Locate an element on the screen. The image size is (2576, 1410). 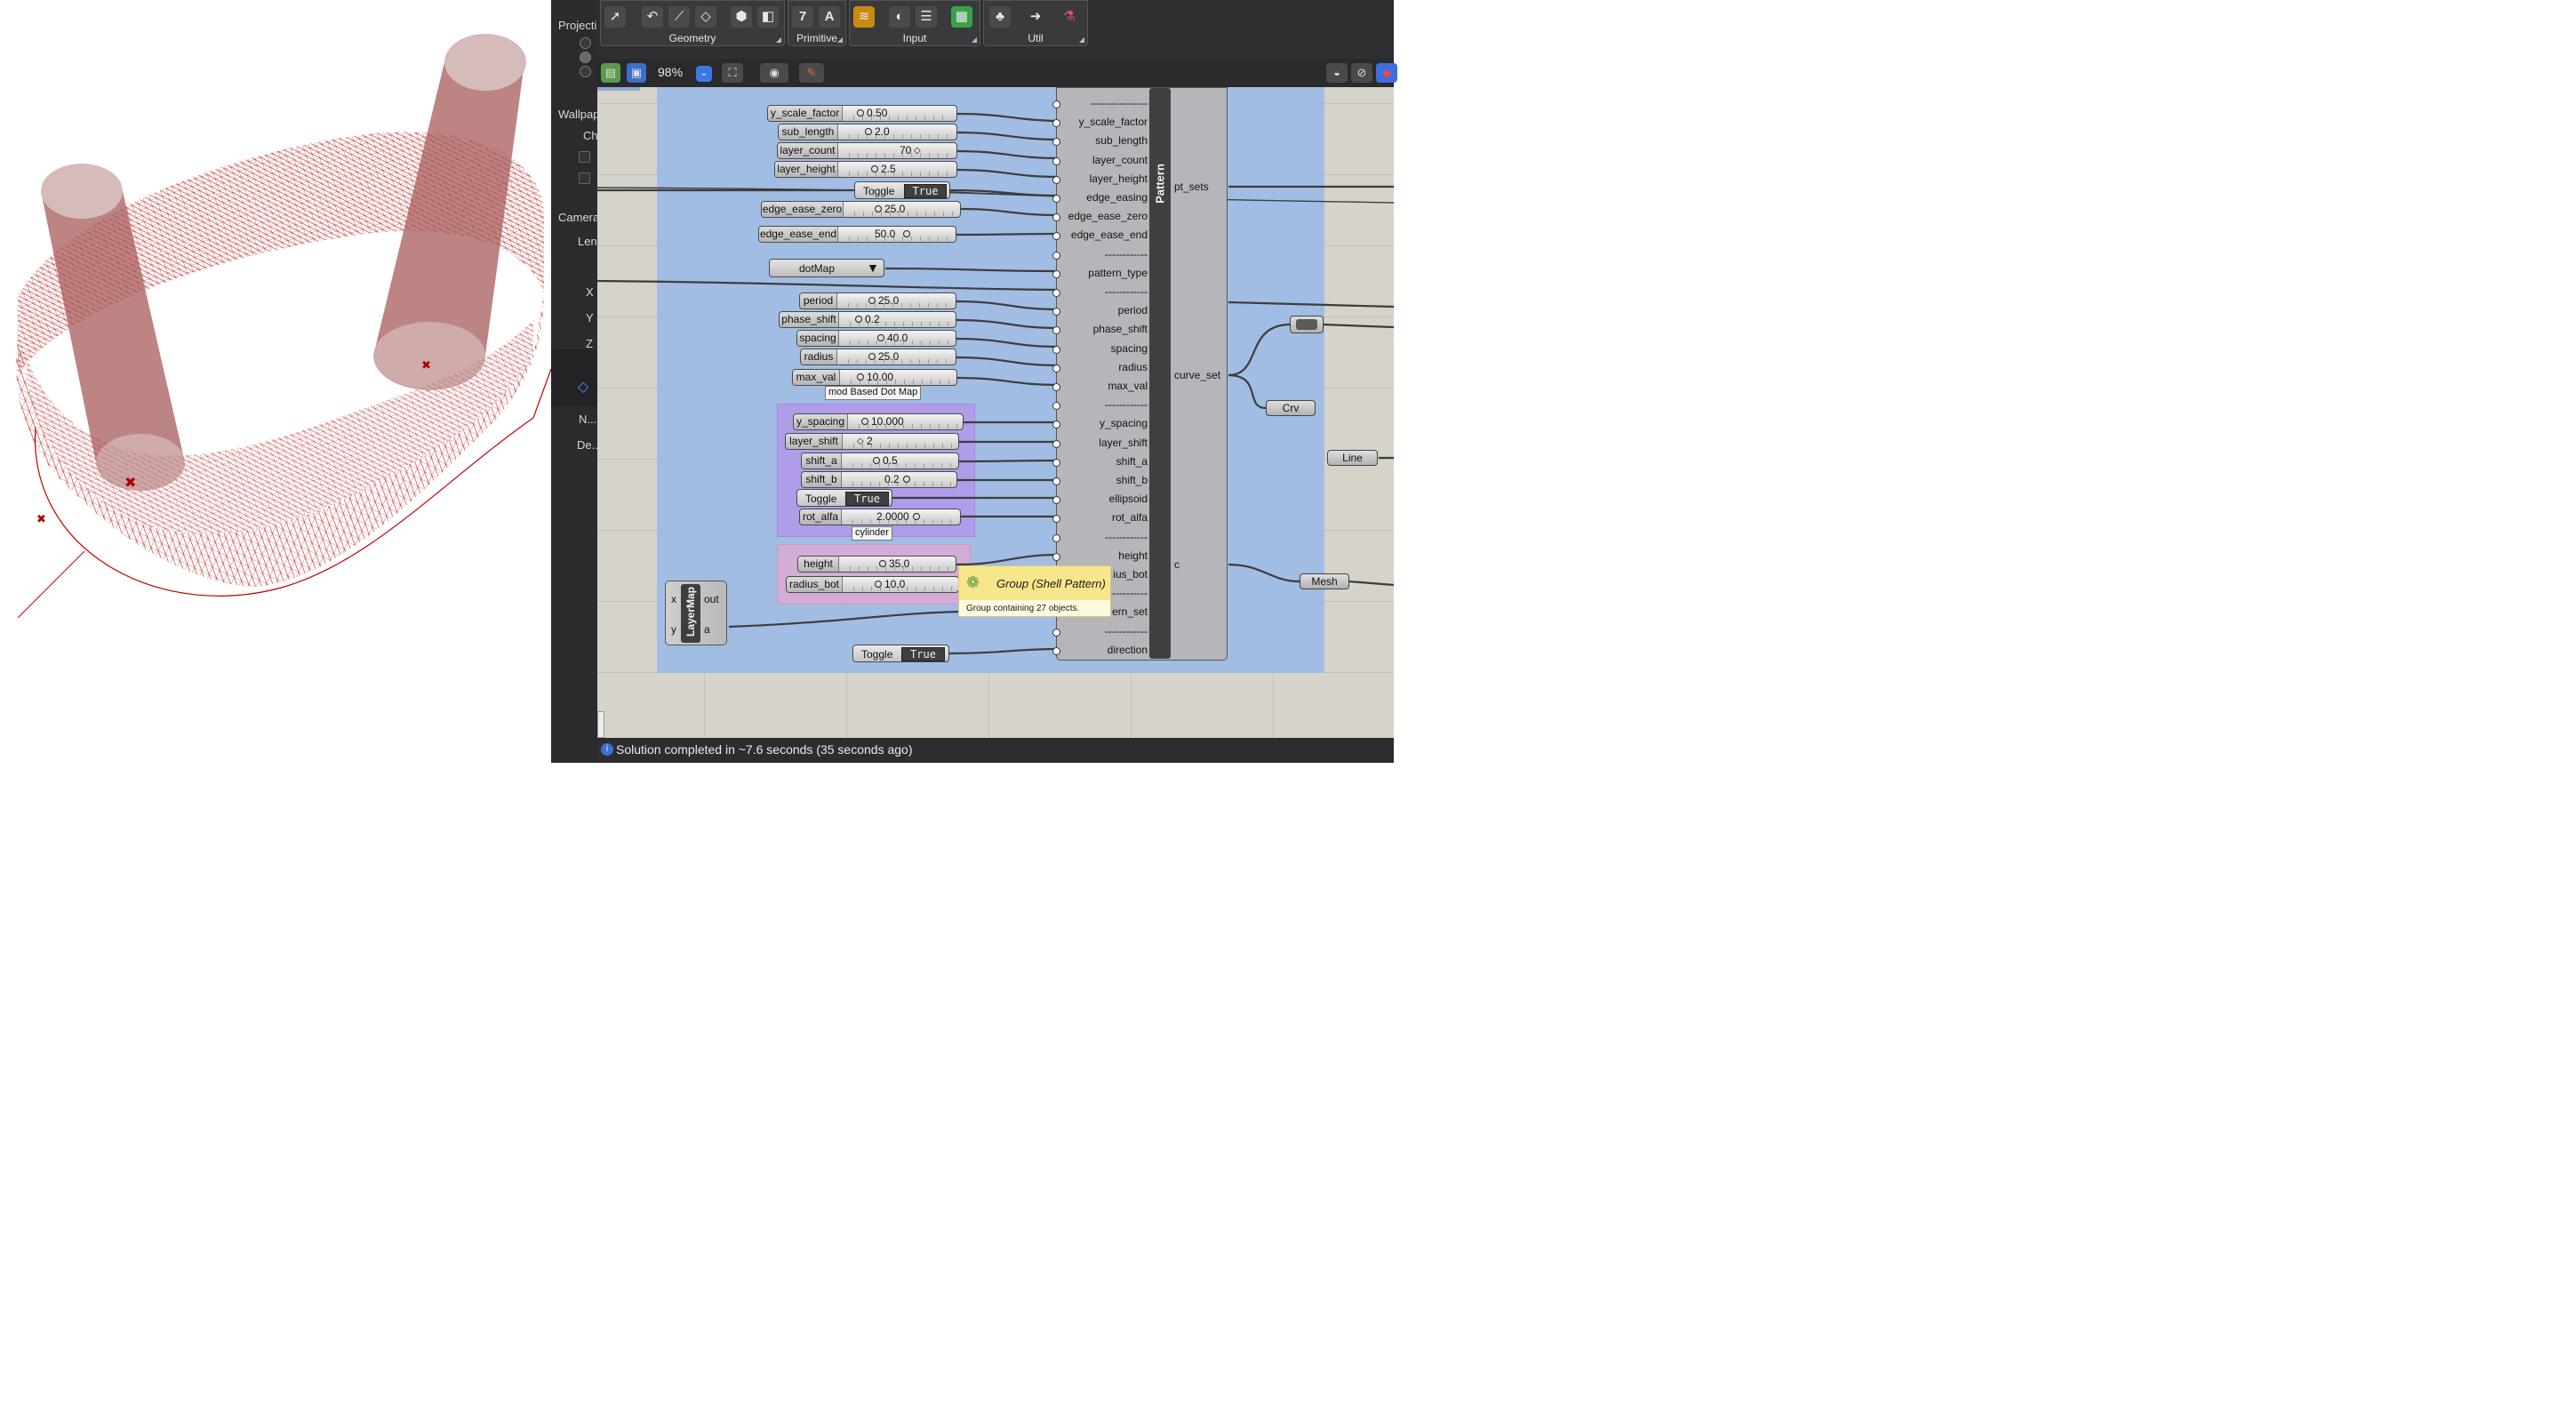
slider-sub-length: sub_length 2.0 is located at coordinates (867, 132).